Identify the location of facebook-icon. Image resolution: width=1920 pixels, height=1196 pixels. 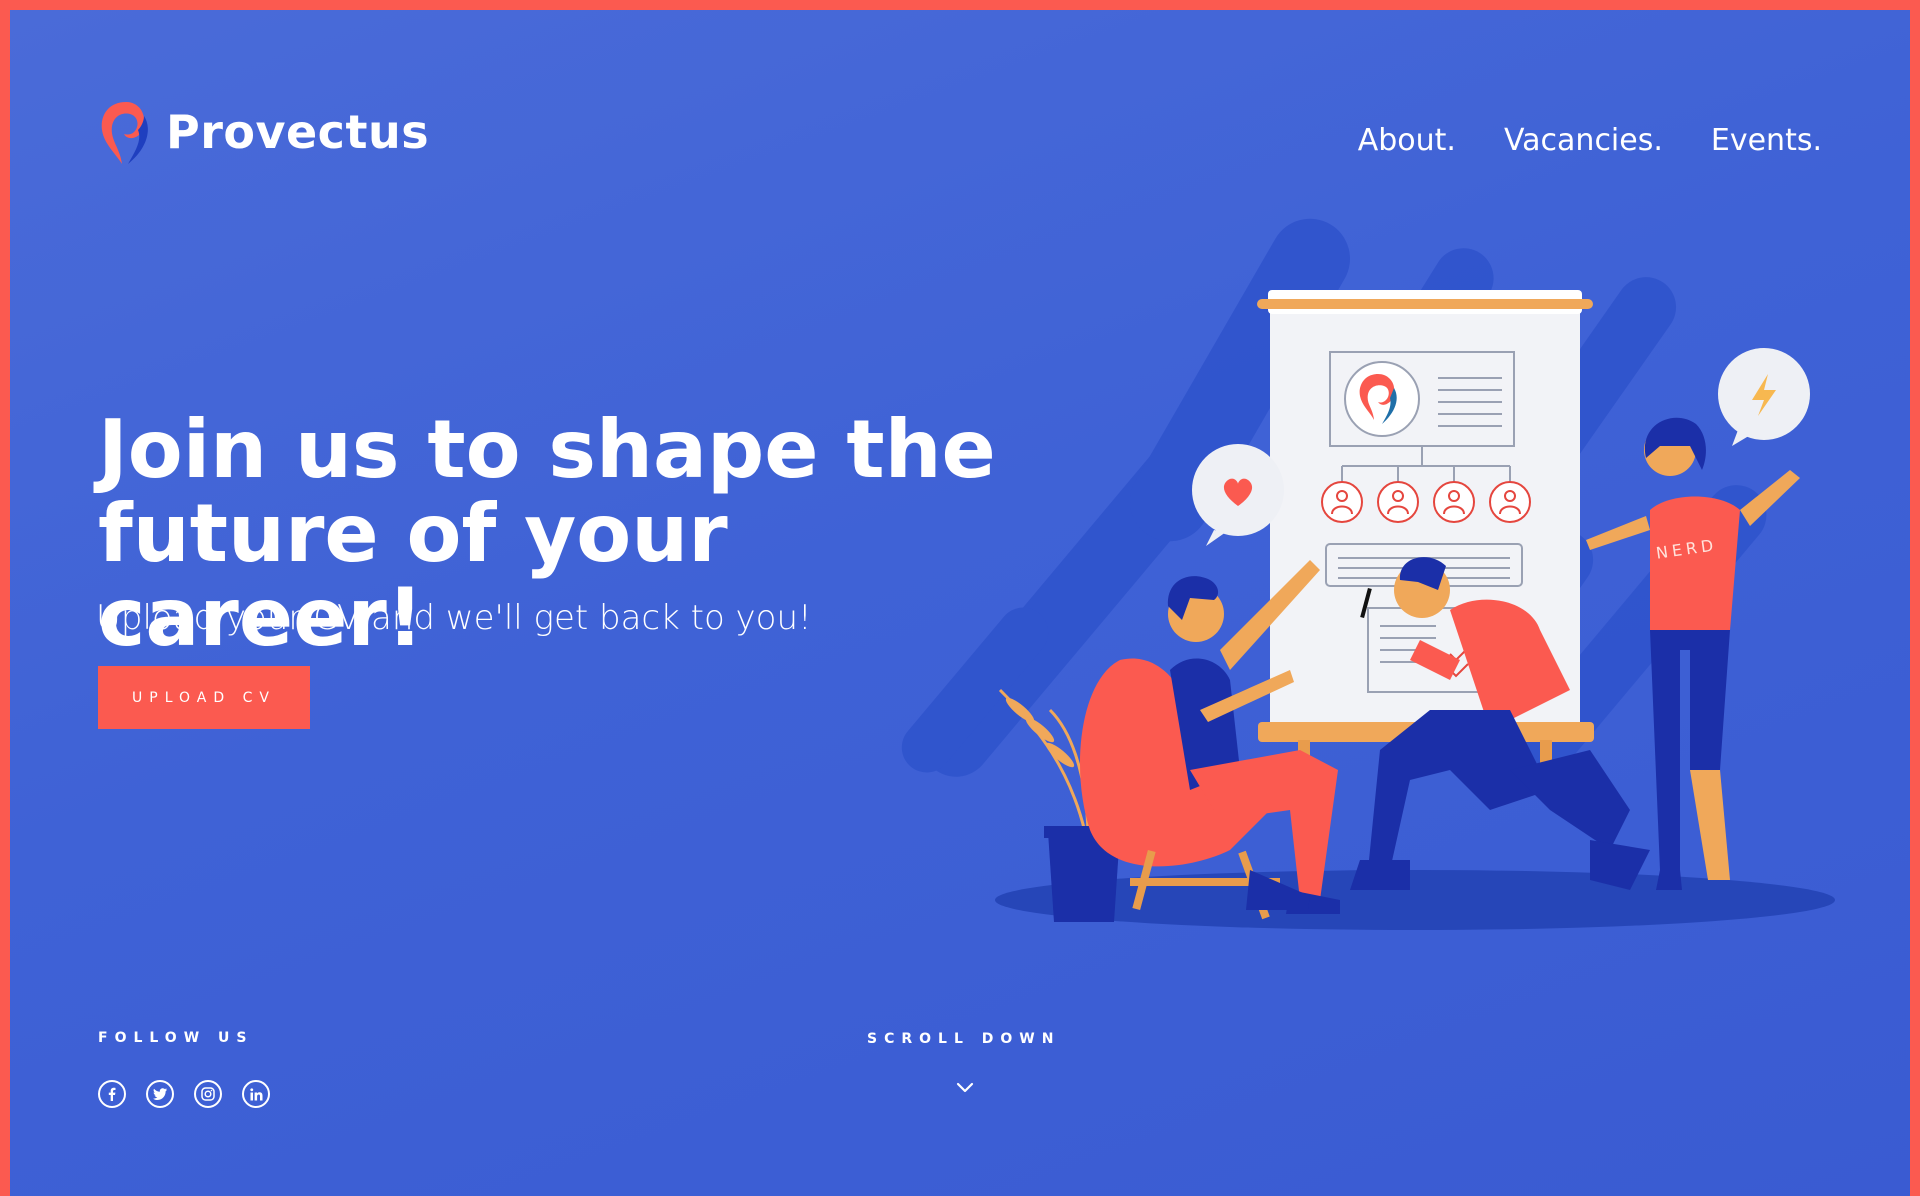
(112, 1094).